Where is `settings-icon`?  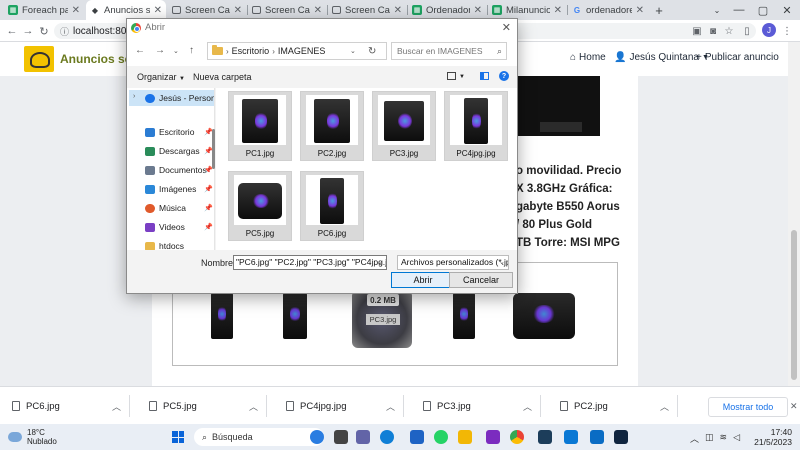 settings-icon is located at coordinates (417, 437).